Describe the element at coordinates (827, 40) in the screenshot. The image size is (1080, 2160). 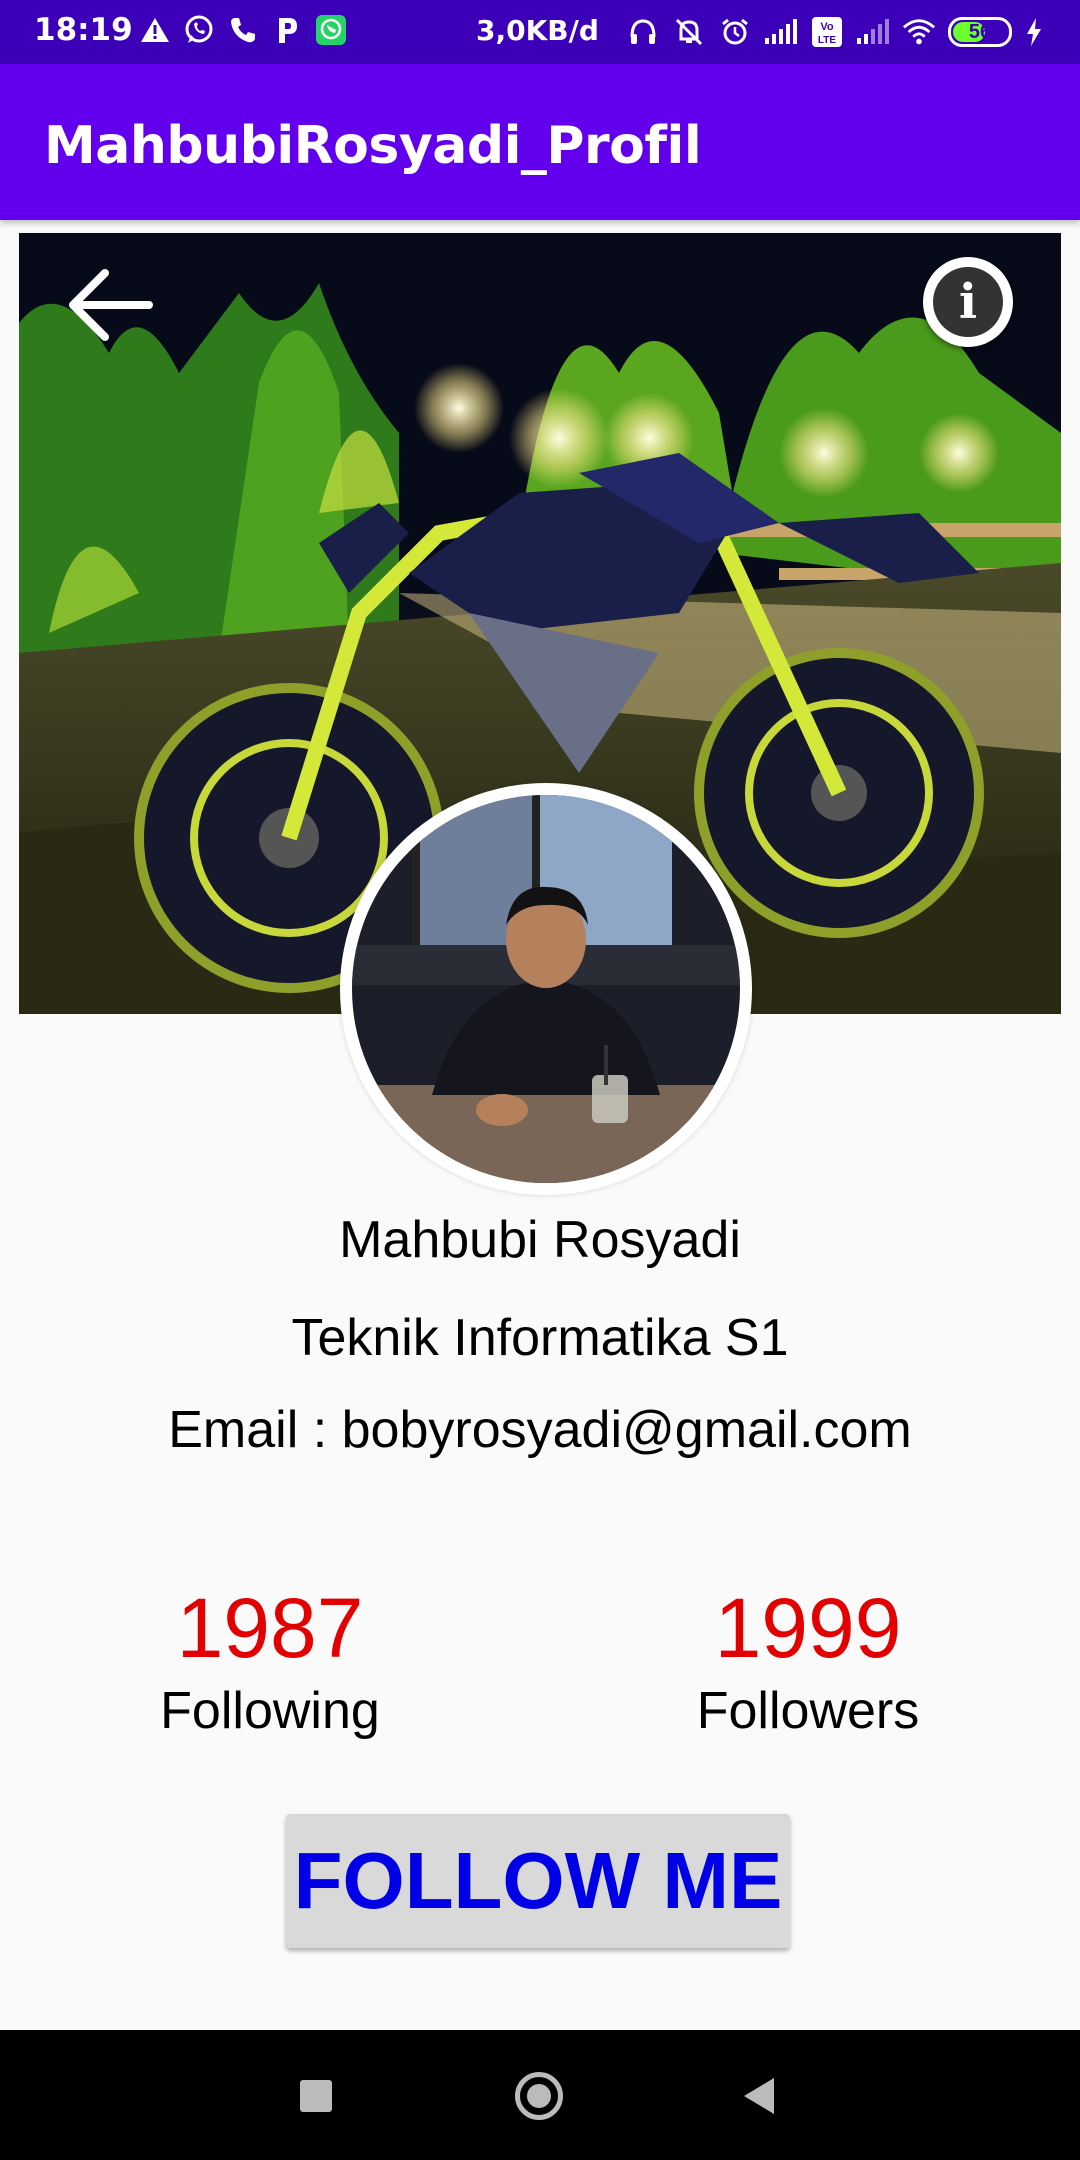
I see `svg-text: LTE` at that location.